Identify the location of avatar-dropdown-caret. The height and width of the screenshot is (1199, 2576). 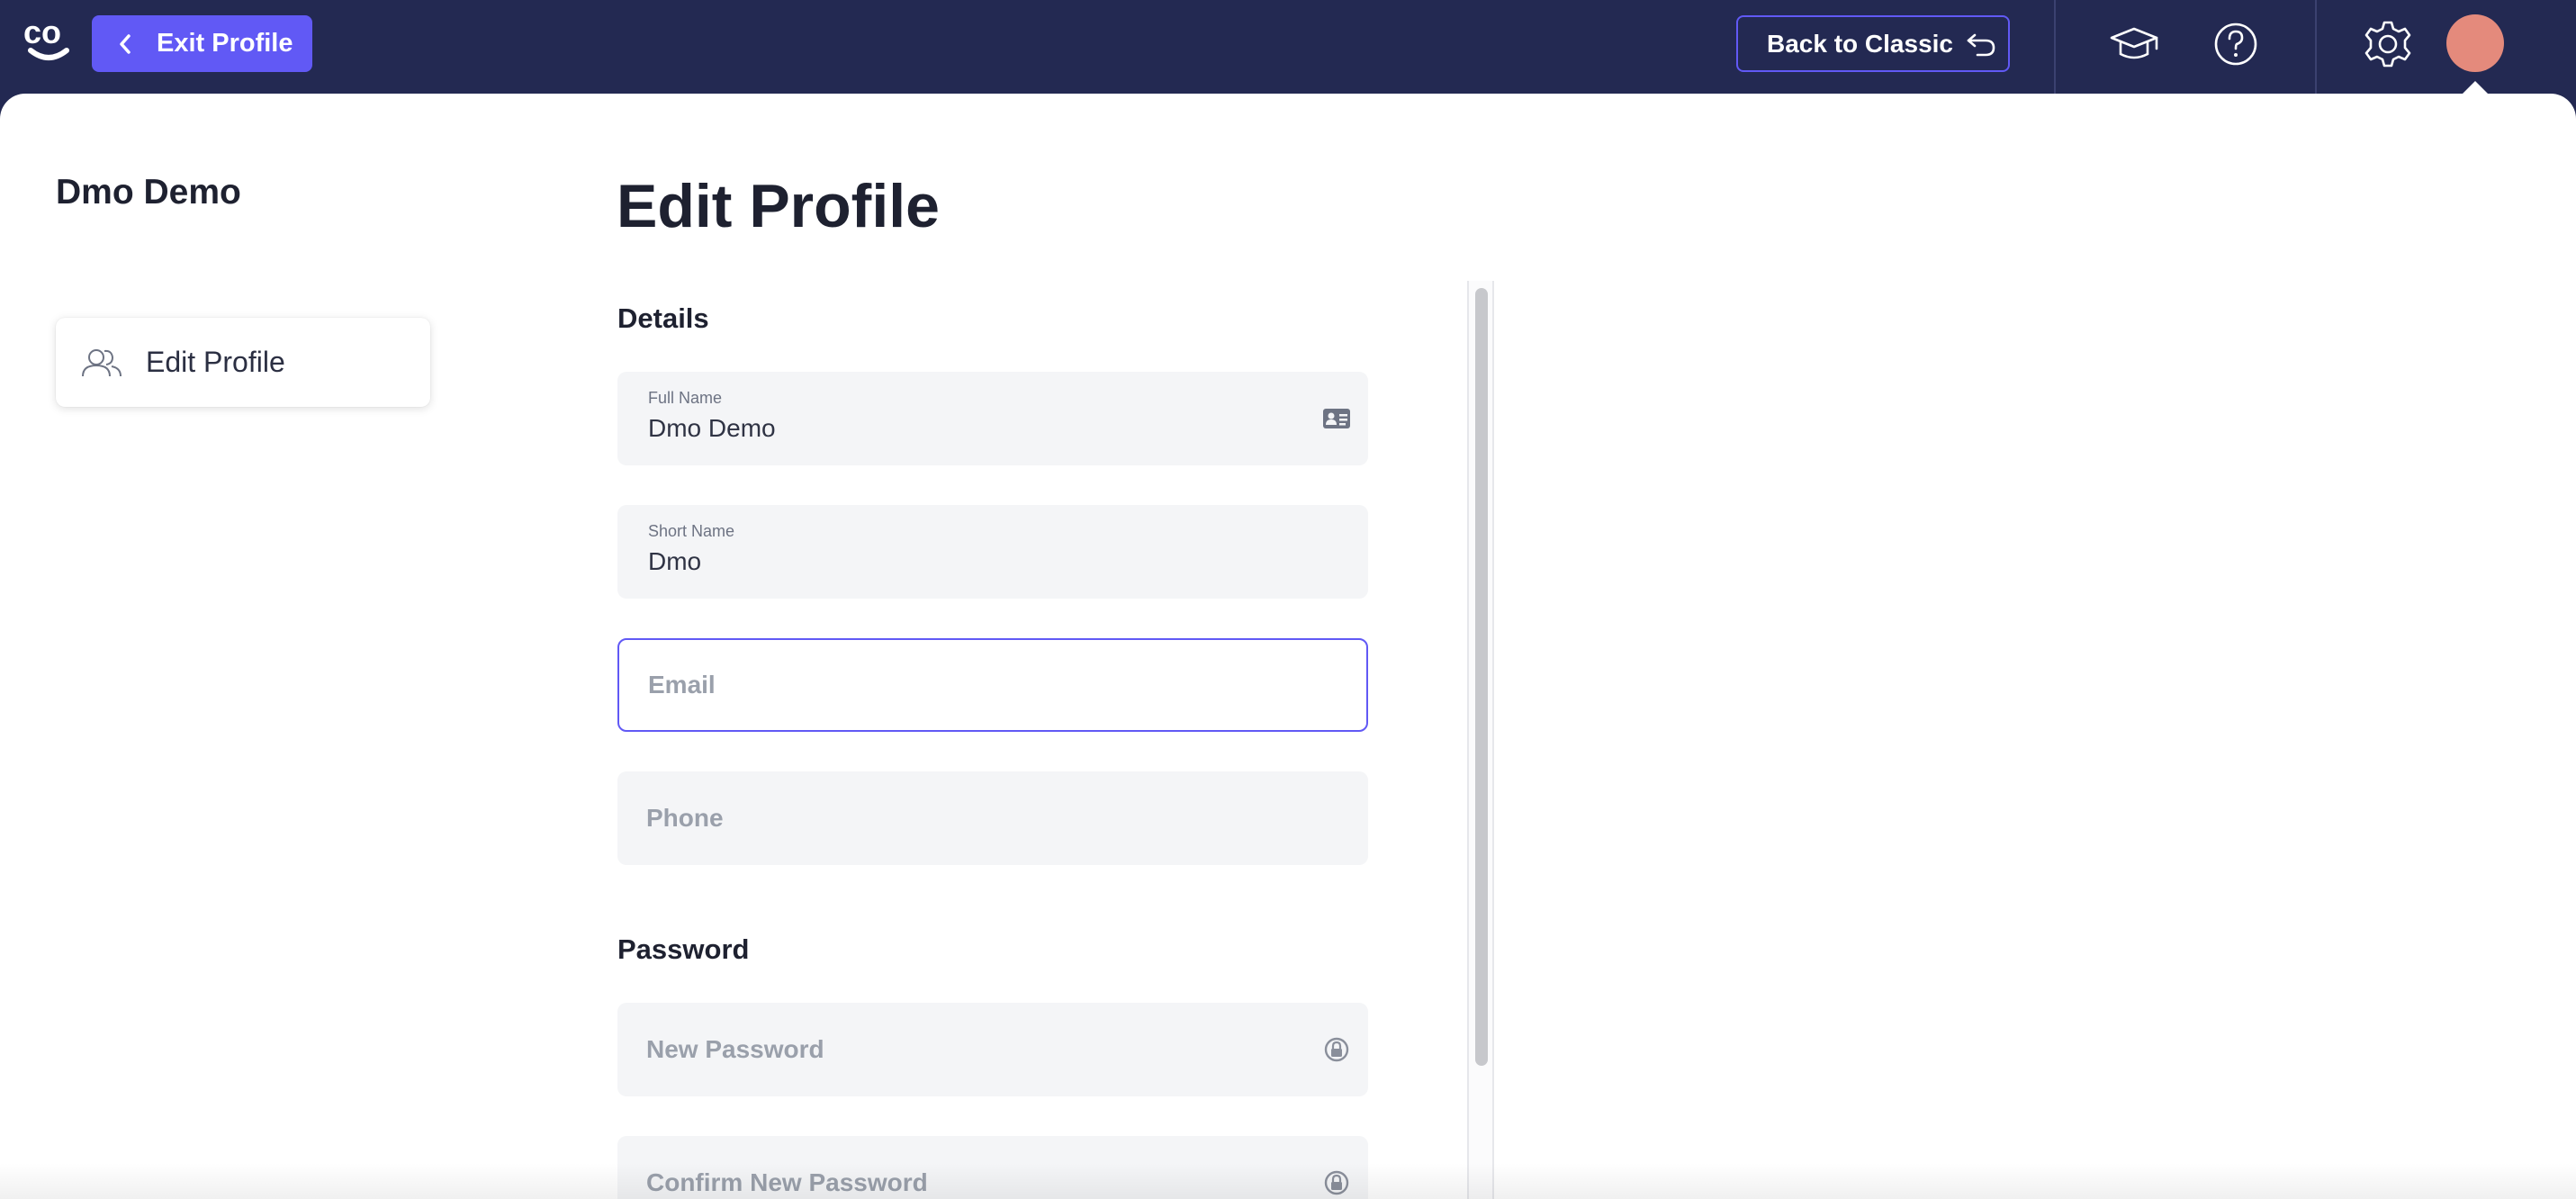
(2475, 87).